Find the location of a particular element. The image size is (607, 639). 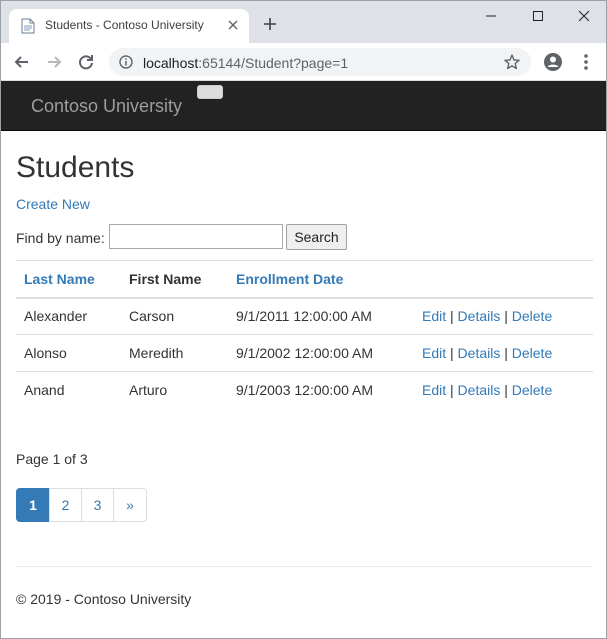

header-first-name: First Name is located at coordinates (174, 279).